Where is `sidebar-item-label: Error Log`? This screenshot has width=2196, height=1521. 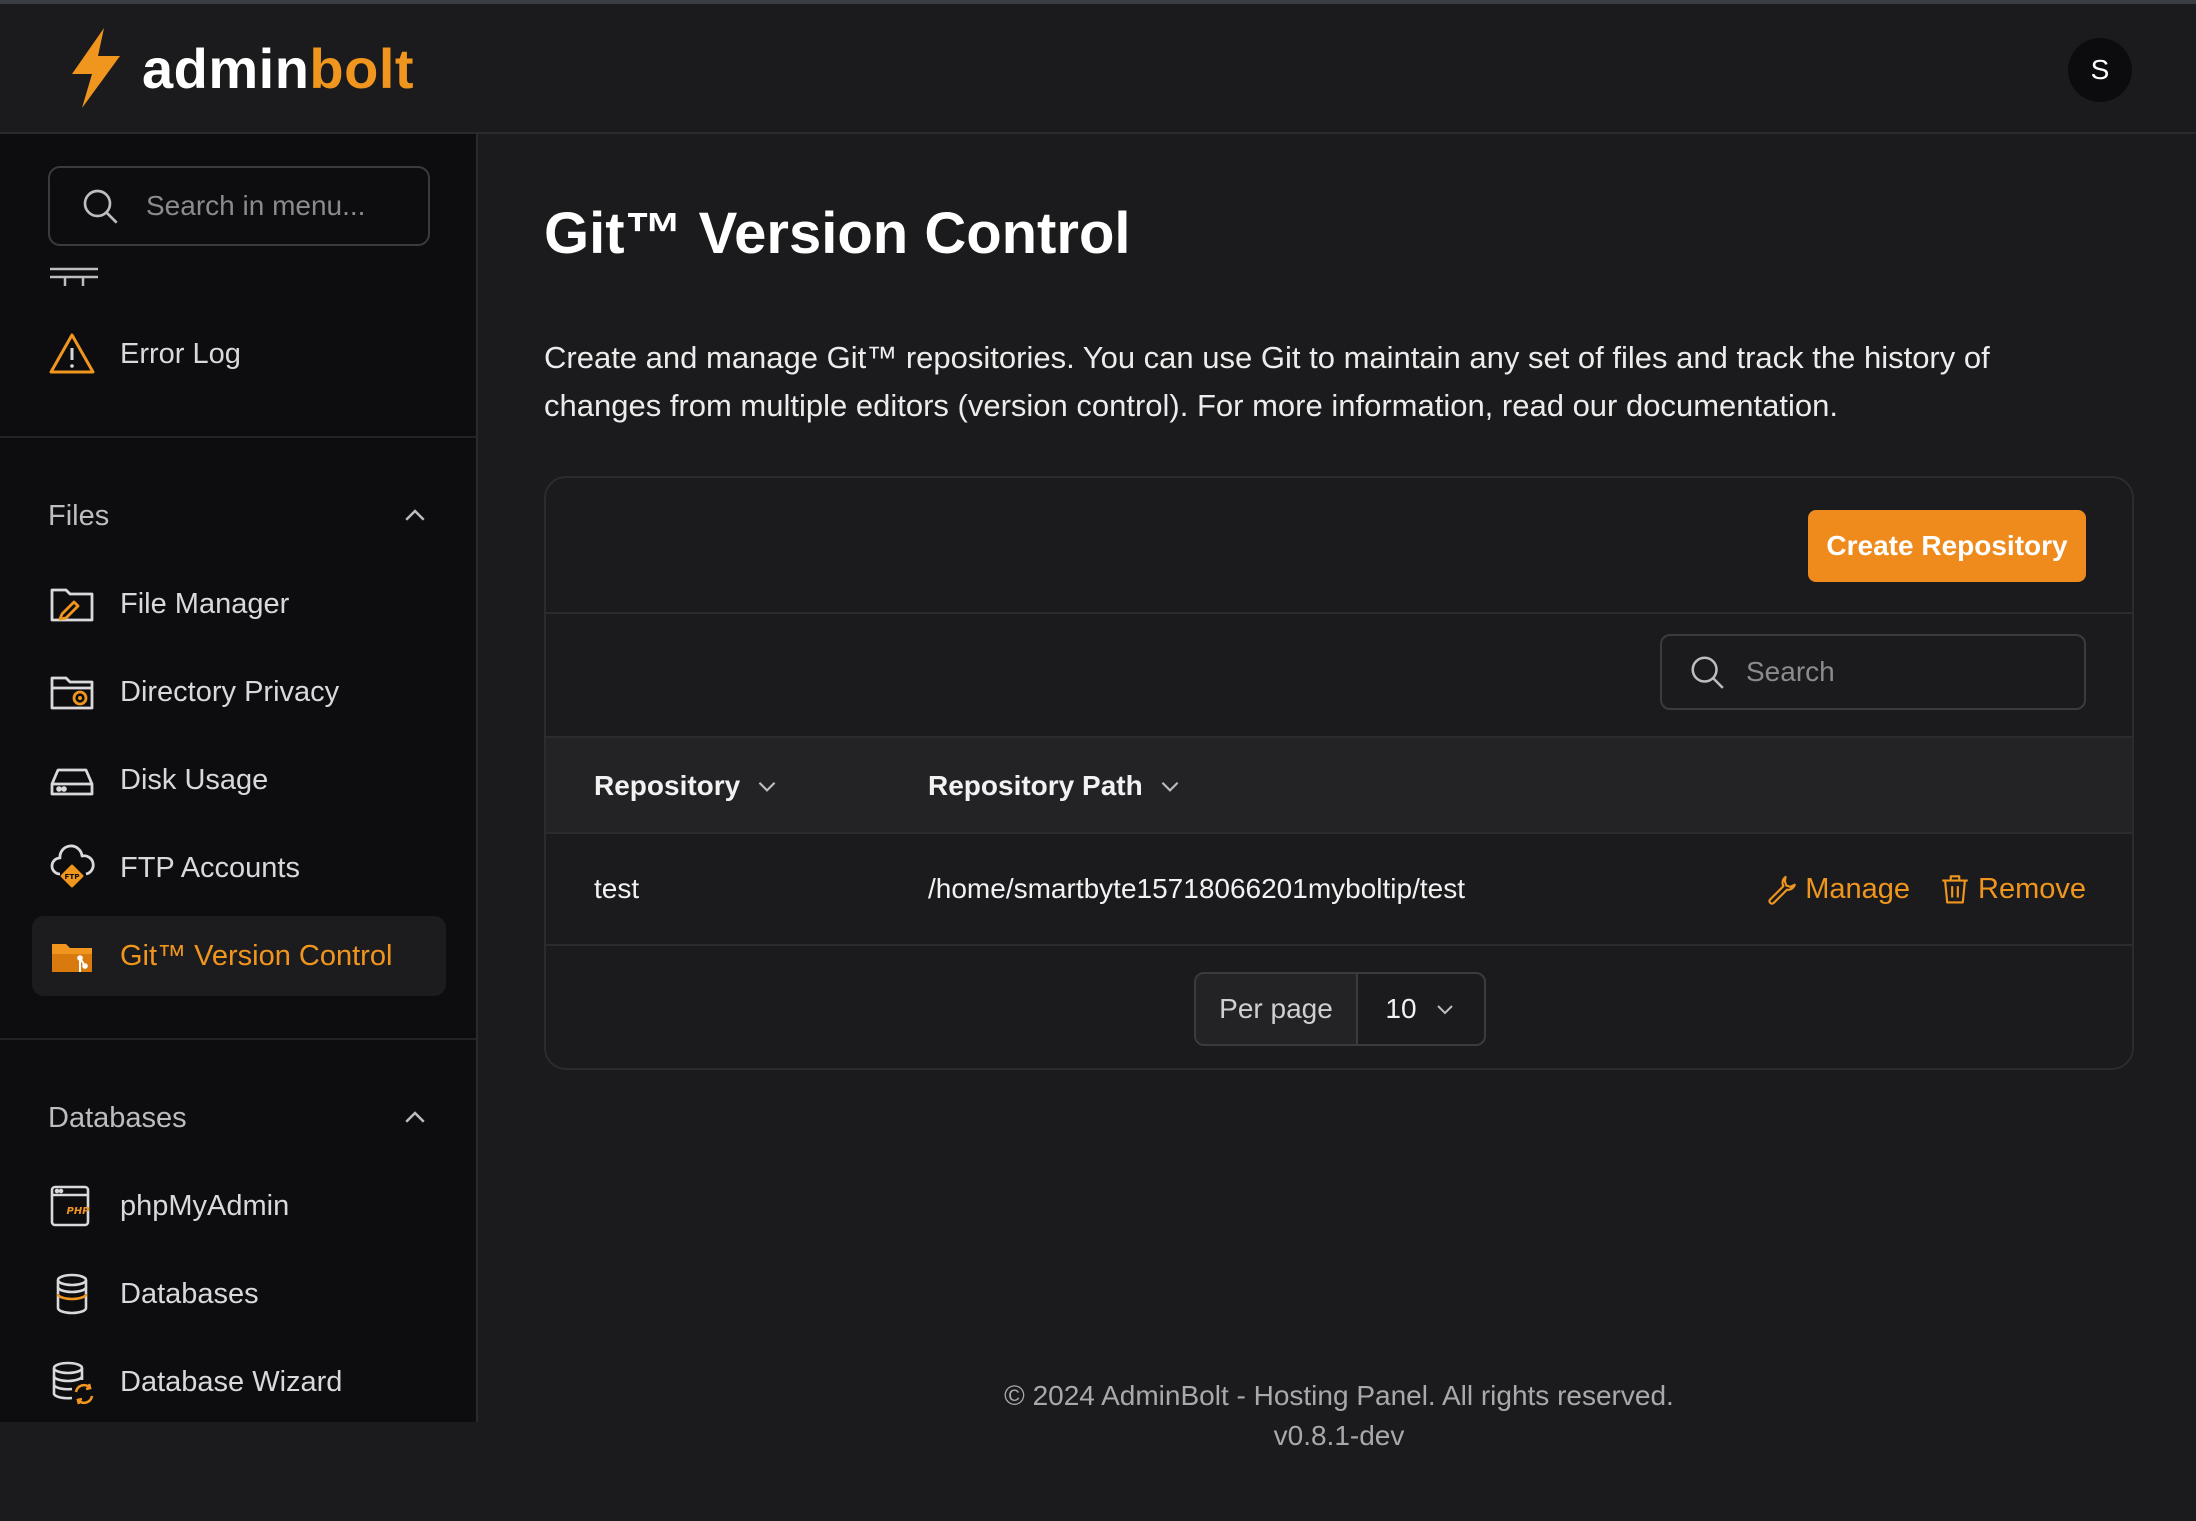
sidebar-item-label: Error Log is located at coordinates (180, 353).